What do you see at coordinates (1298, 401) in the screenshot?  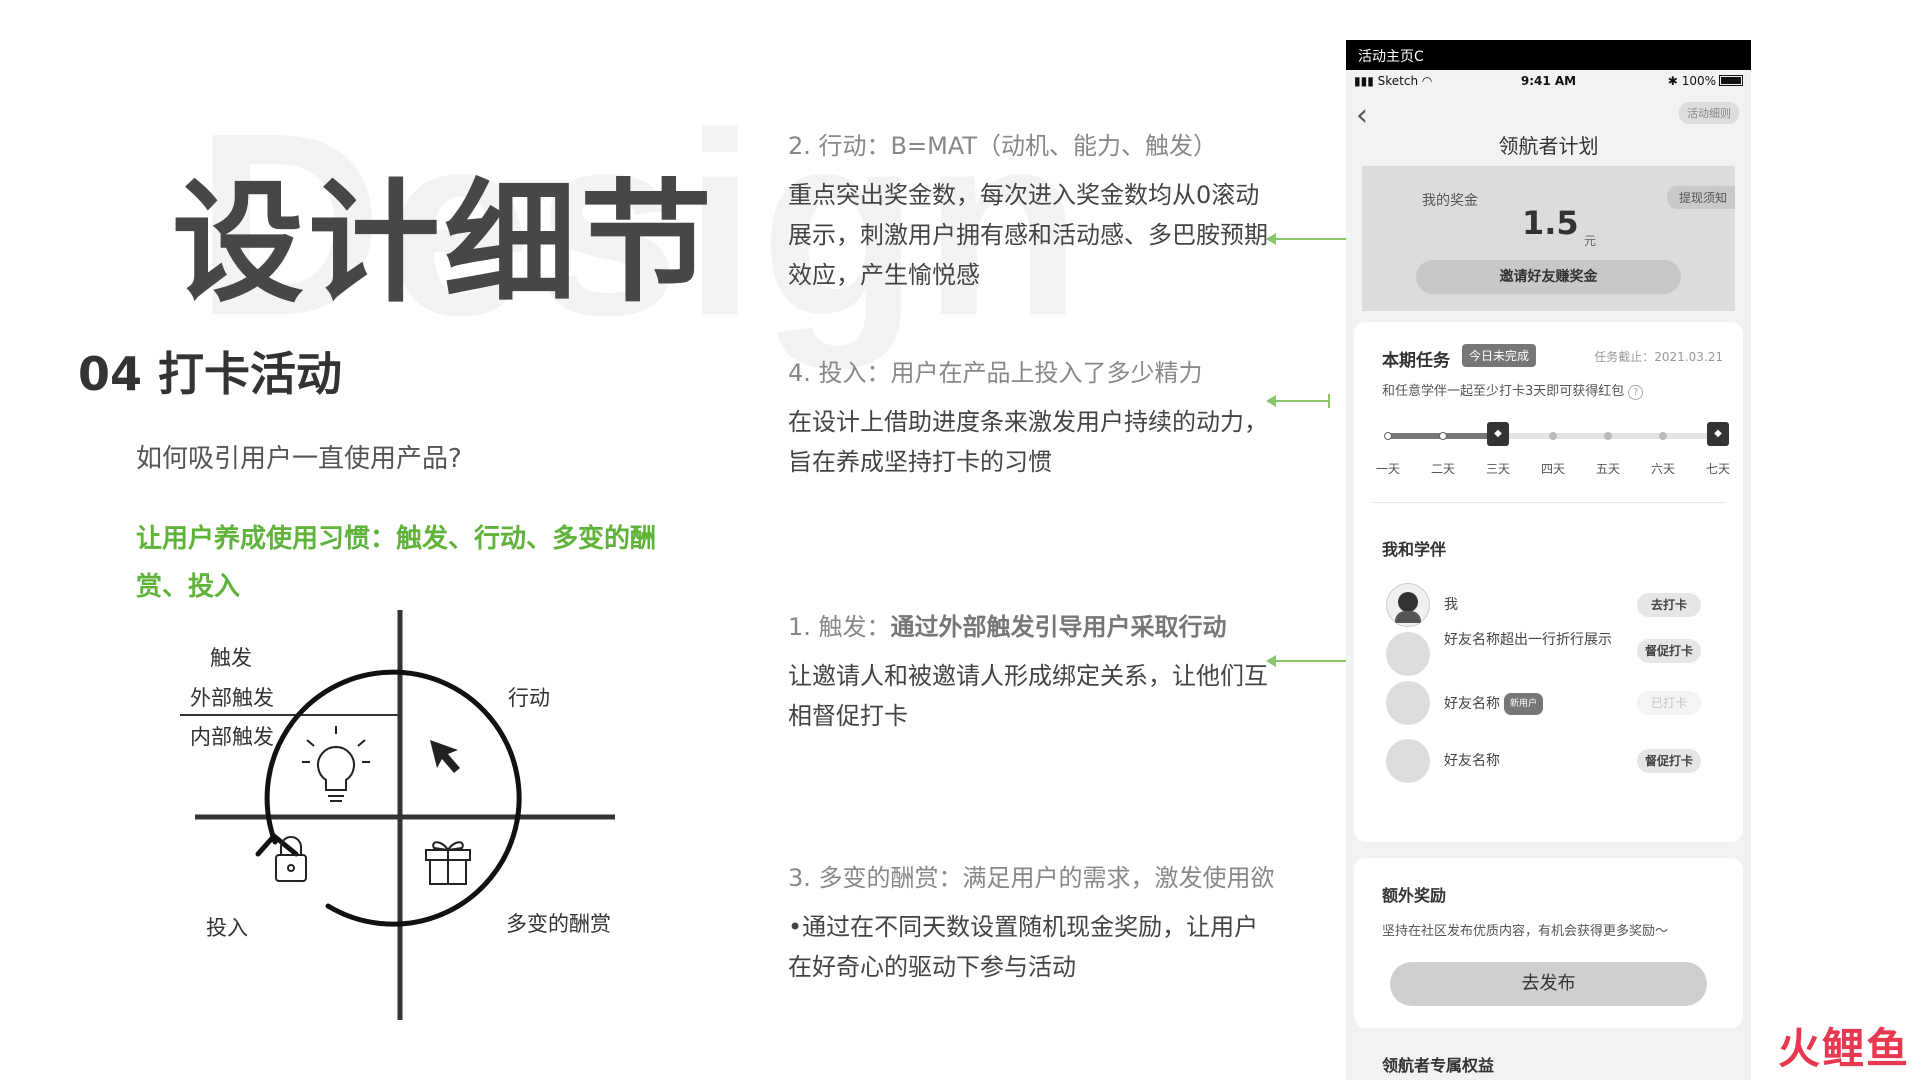 I see `pointer-arrow-progress` at bounding box center [1298, 401].